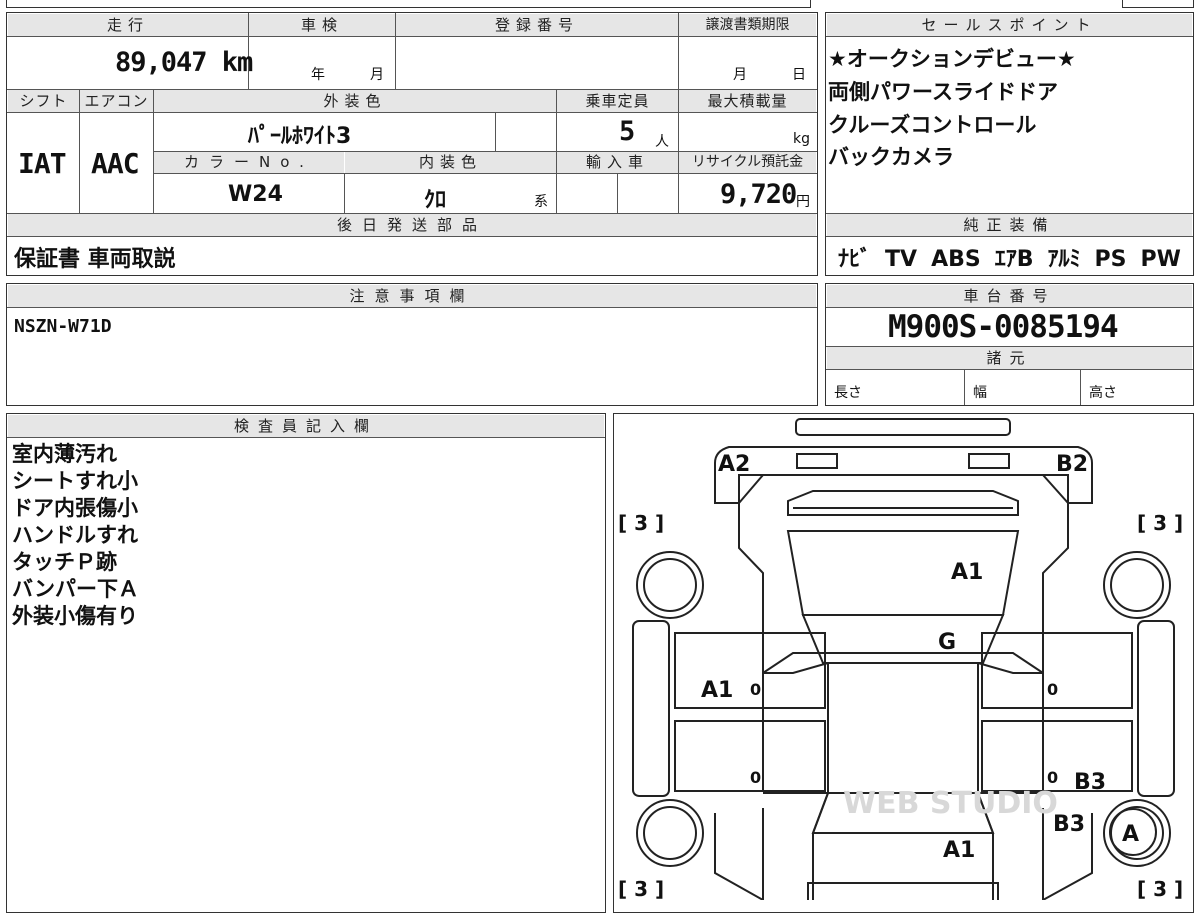 This screenshot has height=913, width=1200. I want to click on height-label: 高さ, so click(1103, 393).